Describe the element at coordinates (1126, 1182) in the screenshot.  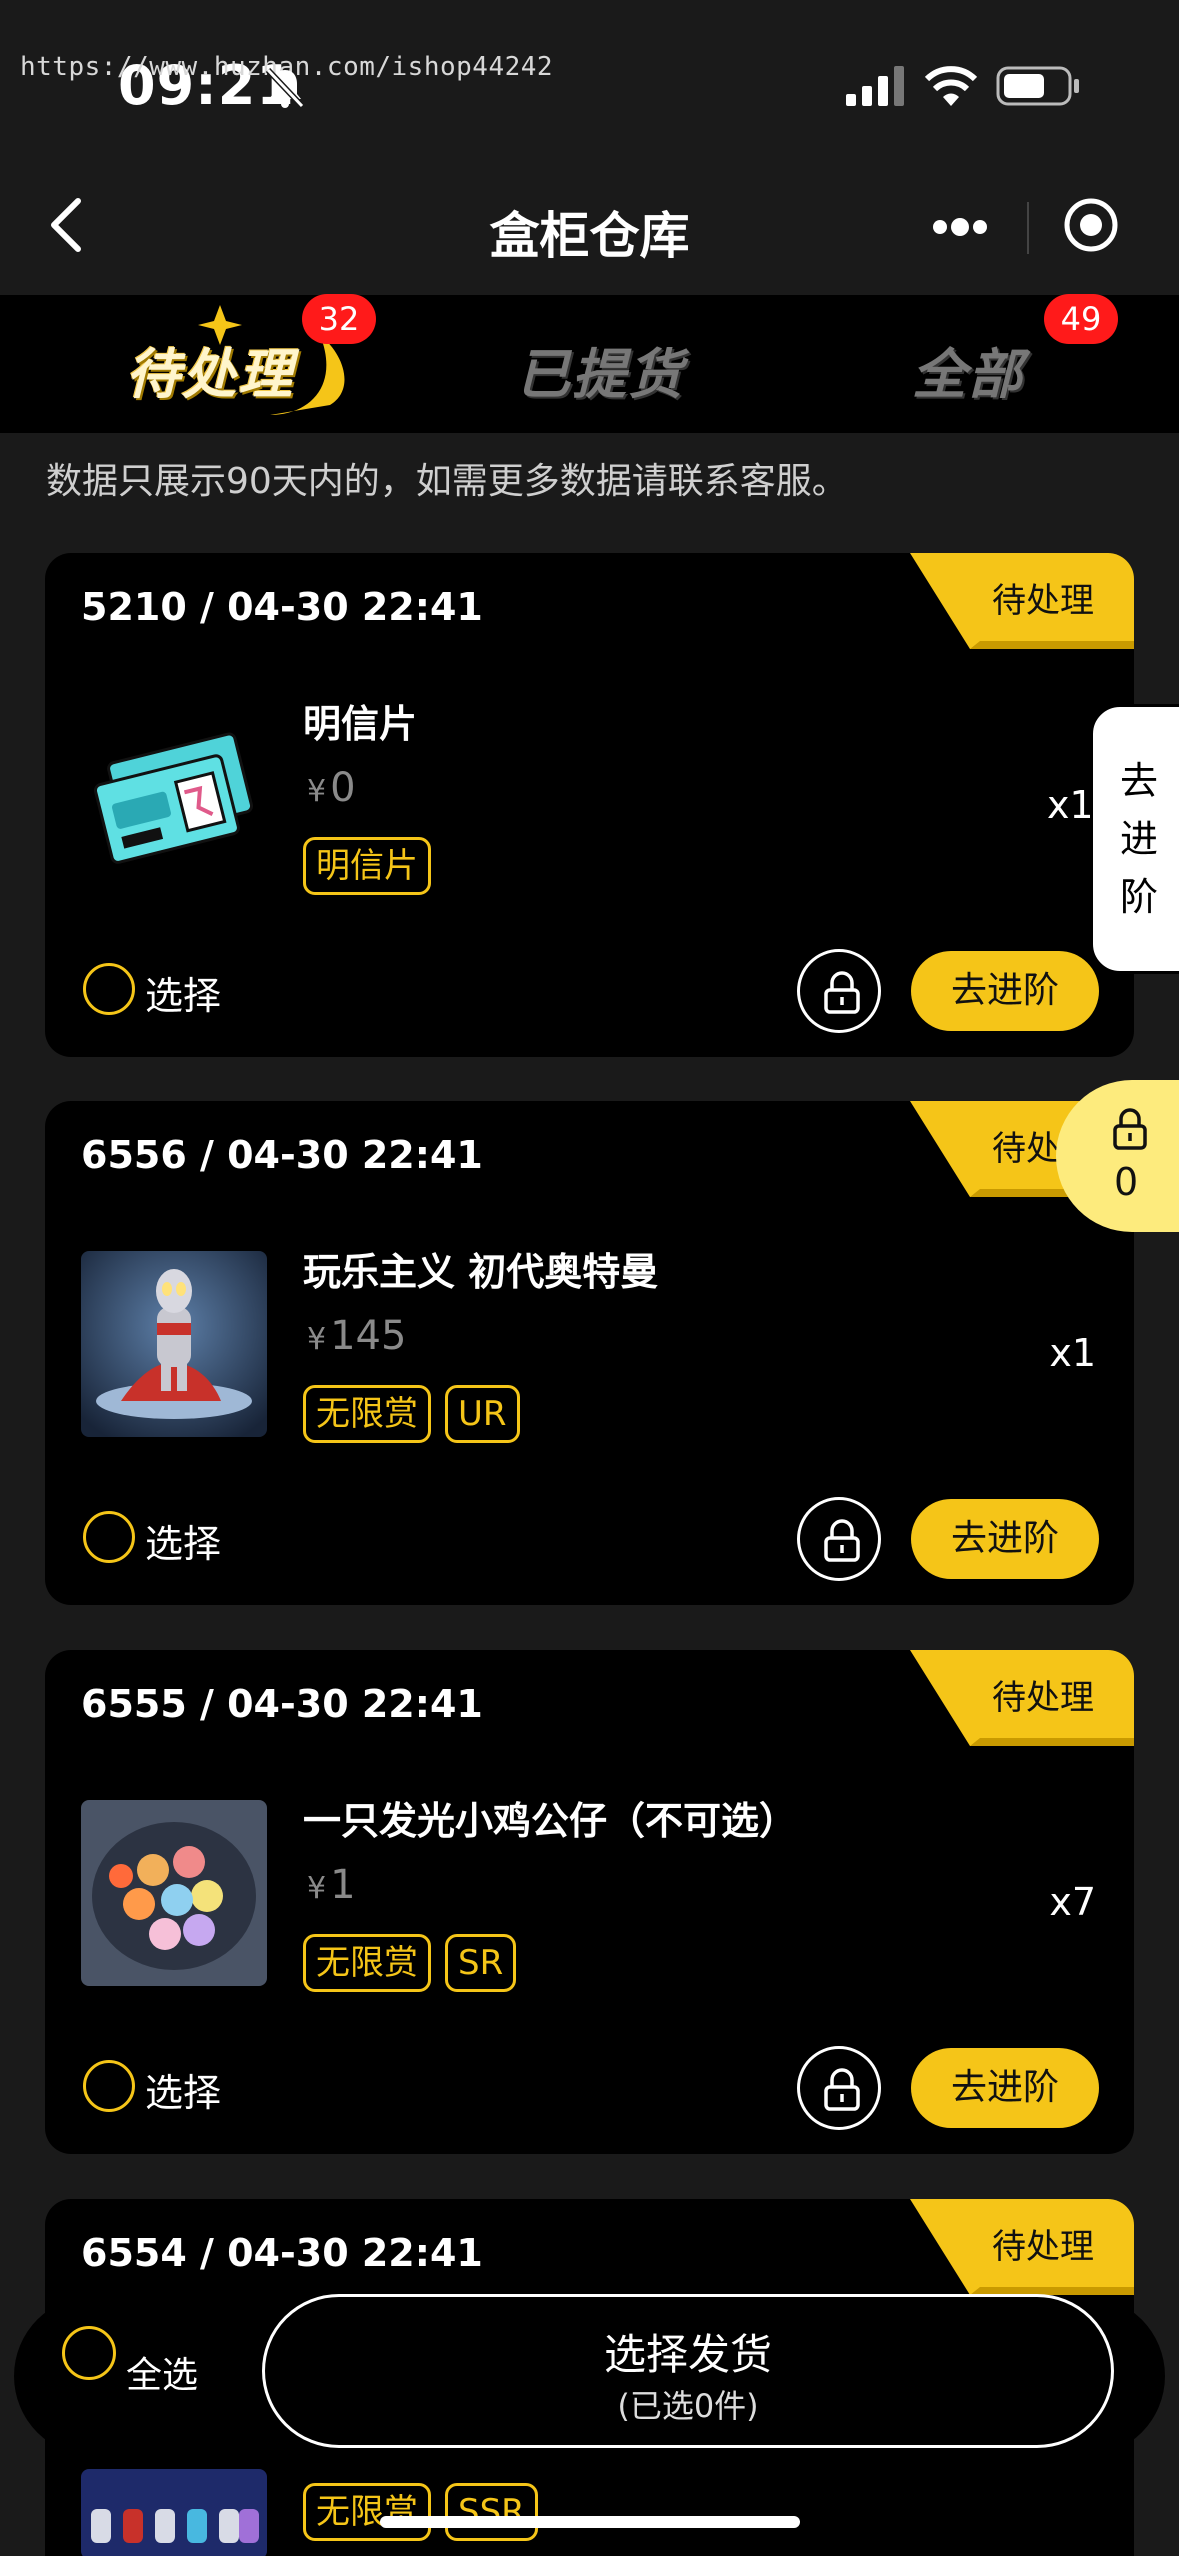
I see `locked-count: 0` at that location.